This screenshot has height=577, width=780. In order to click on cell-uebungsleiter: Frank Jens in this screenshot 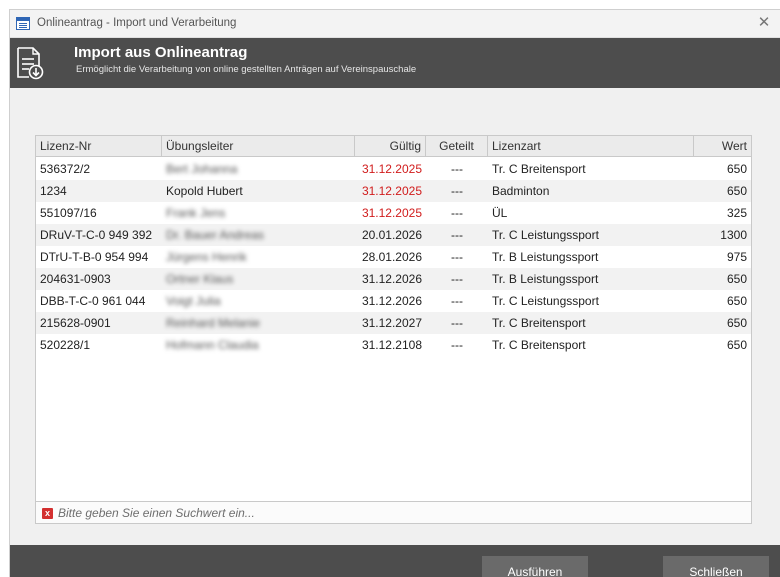, I will do `click(196, 213)`.